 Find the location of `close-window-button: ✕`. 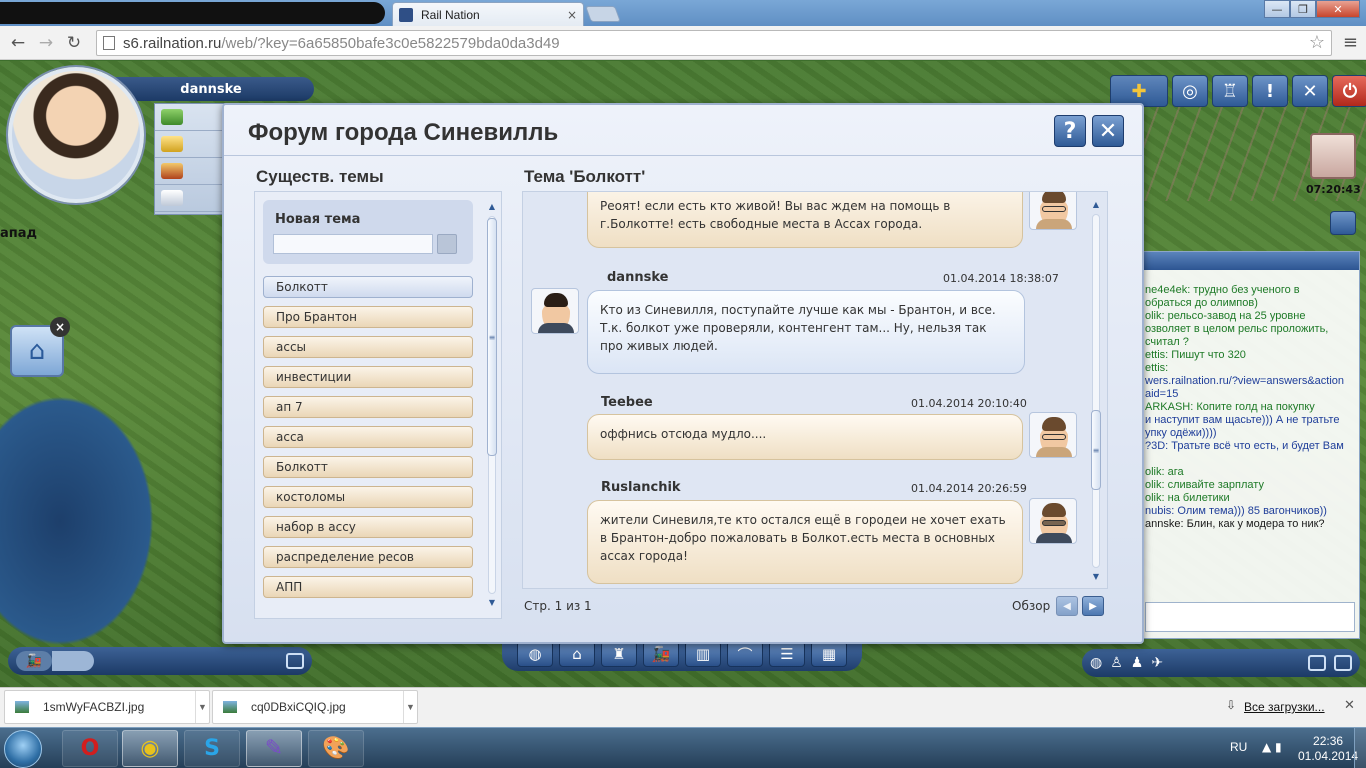

close-window-button: ✕ is located at coordinates (1338, 9).